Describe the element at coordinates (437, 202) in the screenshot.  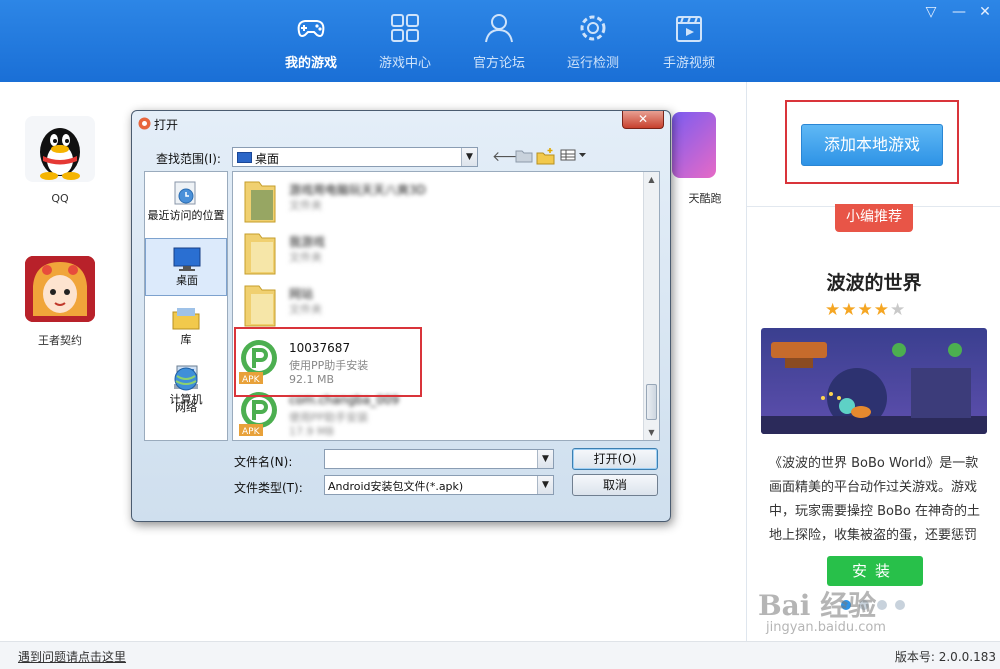
I see `file-row: 游戏用电脑玩天天八爽3D 文件夹` at that location.